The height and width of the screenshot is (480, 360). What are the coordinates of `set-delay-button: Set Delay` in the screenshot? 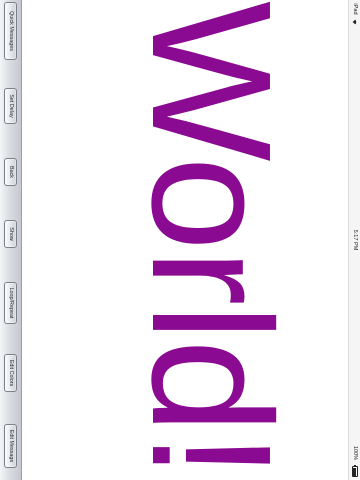 It's located at (10, 106).